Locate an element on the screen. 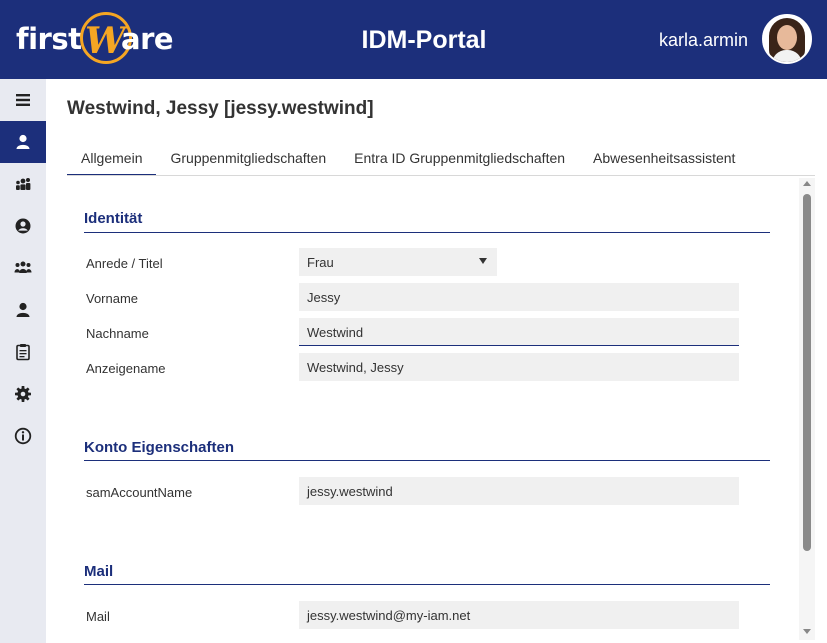 The width and height of the screenshot is (827, 643). sidebar-item-groups is located at coordinates (23, 184).